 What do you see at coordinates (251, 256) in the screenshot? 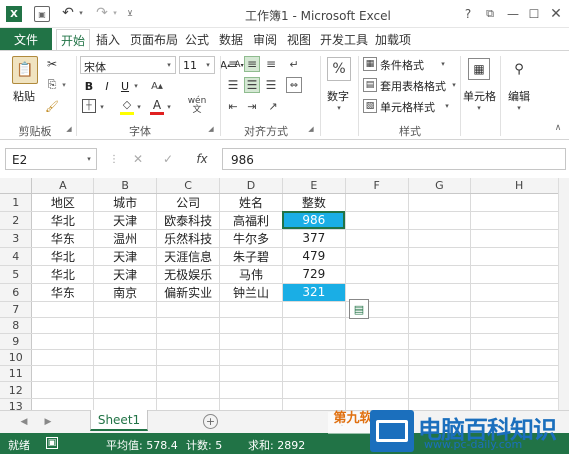
I see `cell: 朱子碧` at bounding box center [251, 256].